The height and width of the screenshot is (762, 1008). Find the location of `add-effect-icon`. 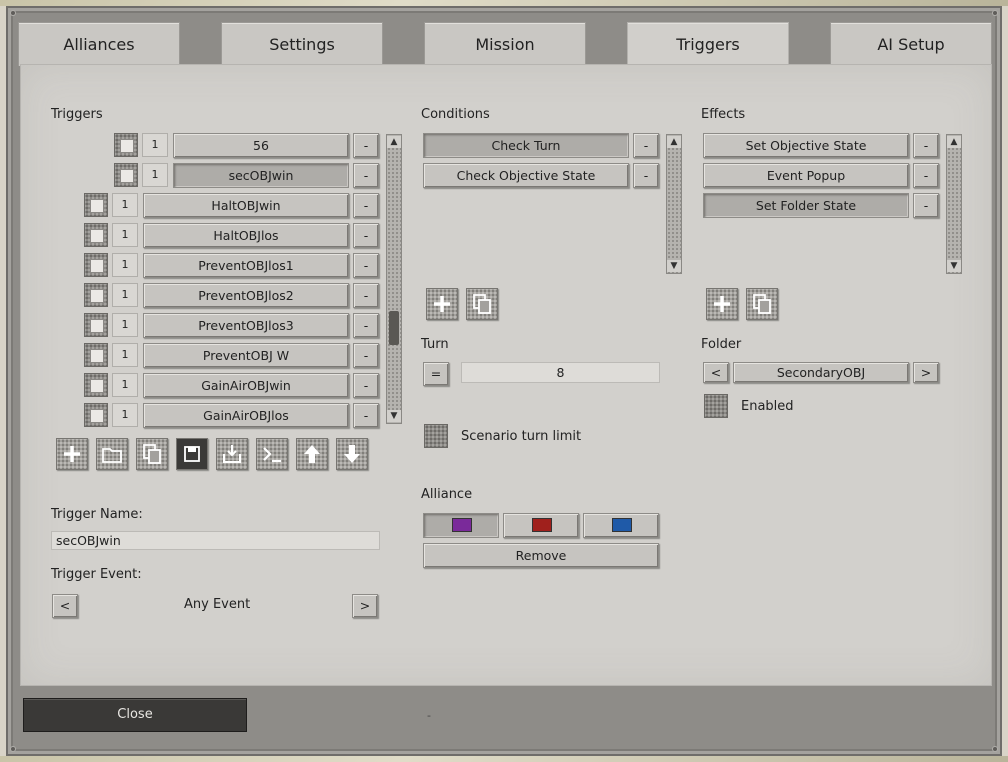

add-effect-icon is located at coordinates (722, 304).